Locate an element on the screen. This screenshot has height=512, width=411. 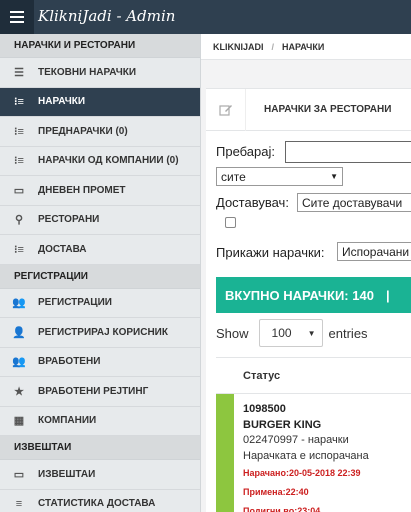
search-input is located at coordinates (348, 152).